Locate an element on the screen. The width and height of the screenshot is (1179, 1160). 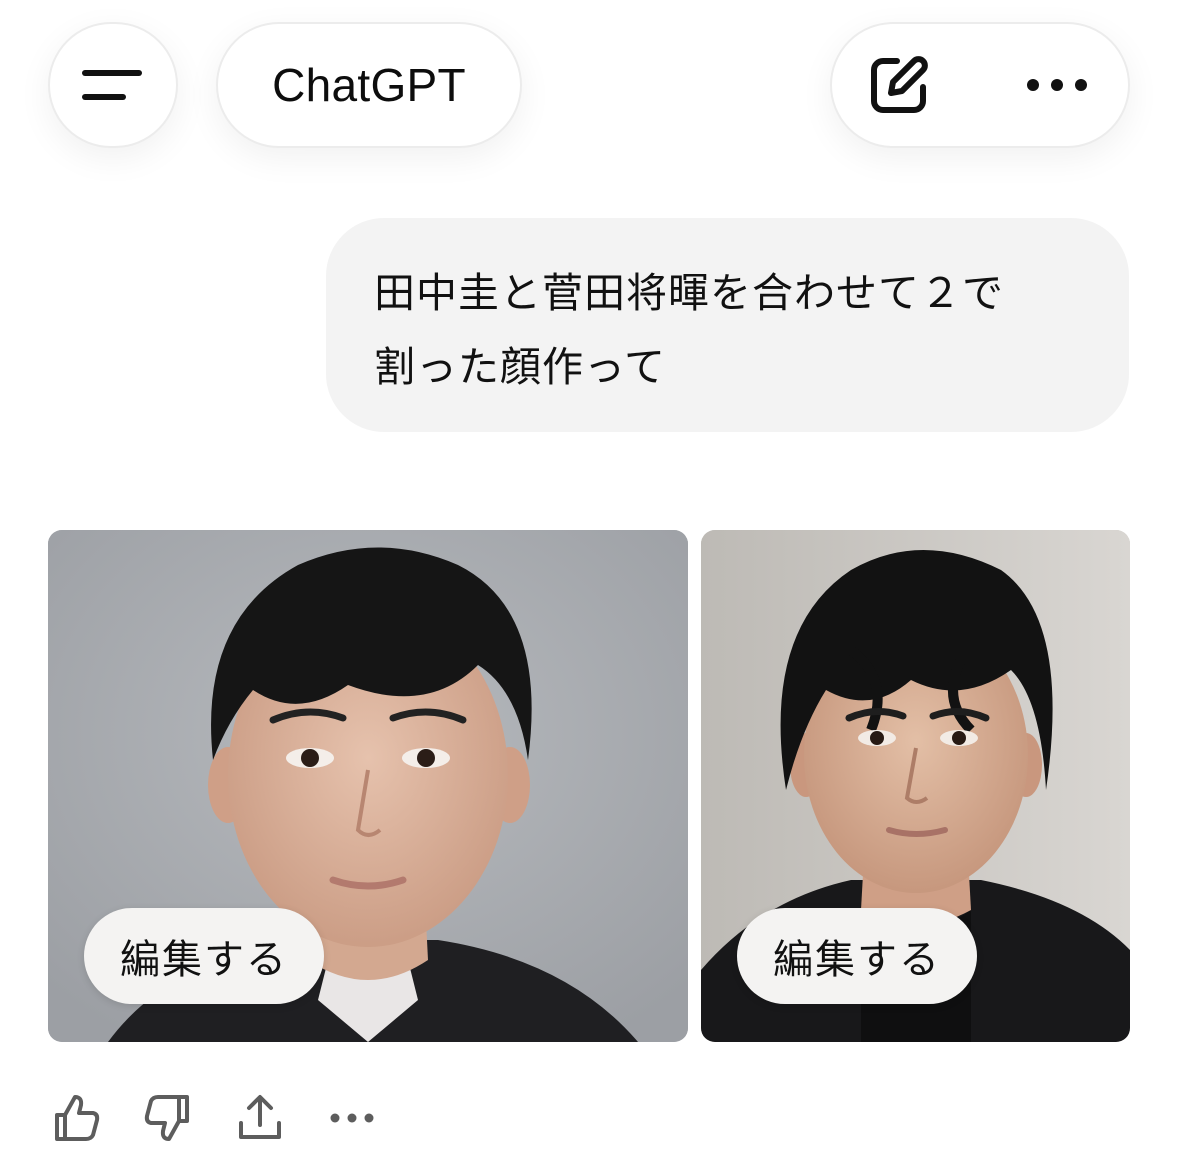
more-options-button is located at coordinates (1057, 85).